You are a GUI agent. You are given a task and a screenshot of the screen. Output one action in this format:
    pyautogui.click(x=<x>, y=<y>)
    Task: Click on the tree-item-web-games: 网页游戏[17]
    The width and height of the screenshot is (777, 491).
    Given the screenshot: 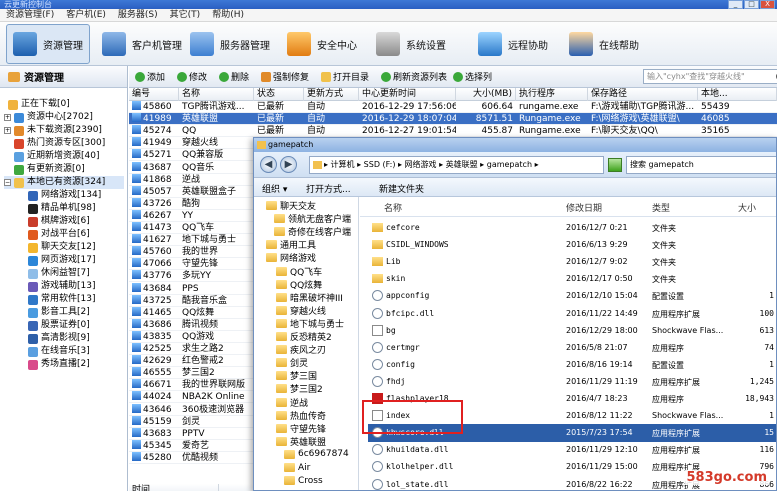 What is the action you would take?
    pyautogui.click(x=61, y=260)
    